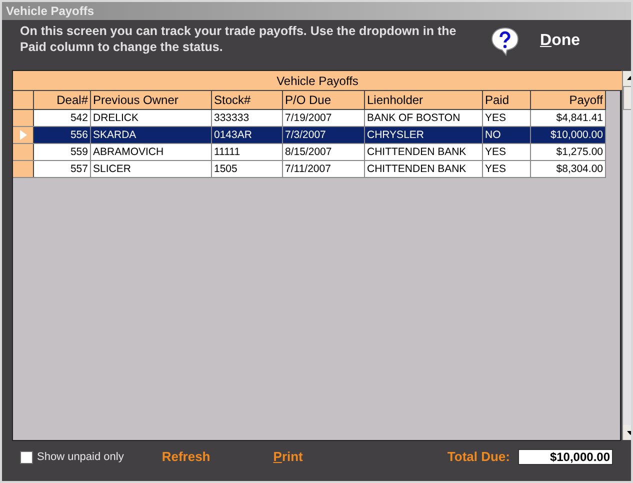  Describe the element at coordinates (568, 118) in the screenshot. I see `table-cell: $4,841.41` at that location.